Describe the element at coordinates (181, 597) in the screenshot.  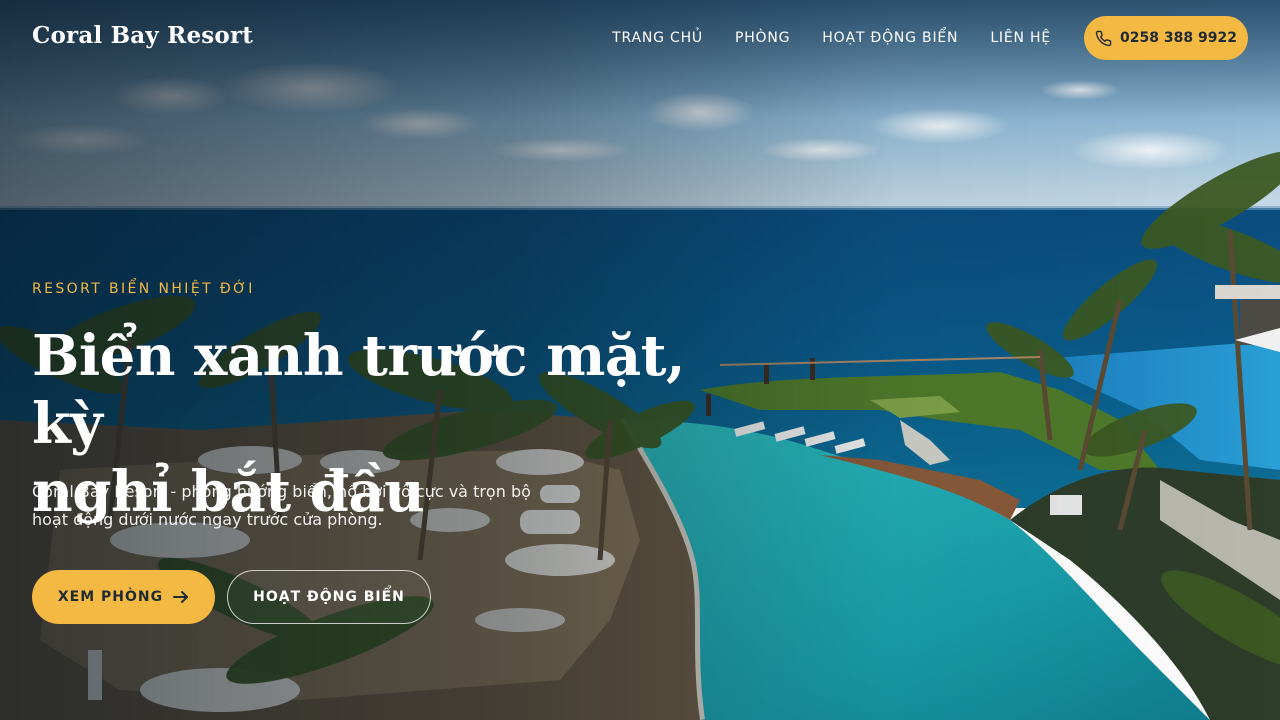
I see `arrow-right-icon` at that location.